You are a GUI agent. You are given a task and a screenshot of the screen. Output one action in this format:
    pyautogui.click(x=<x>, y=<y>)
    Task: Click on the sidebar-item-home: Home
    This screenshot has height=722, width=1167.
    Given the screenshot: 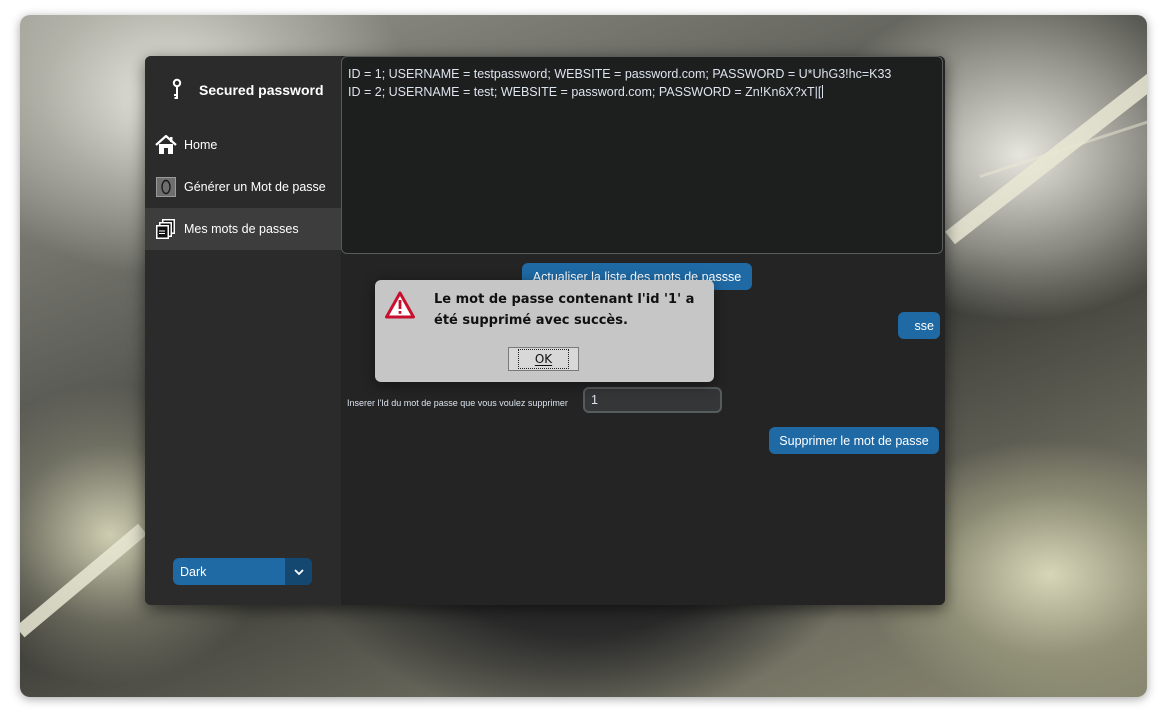 What is the action you would take?
    pyautogui.click(x=243, y=145)
    